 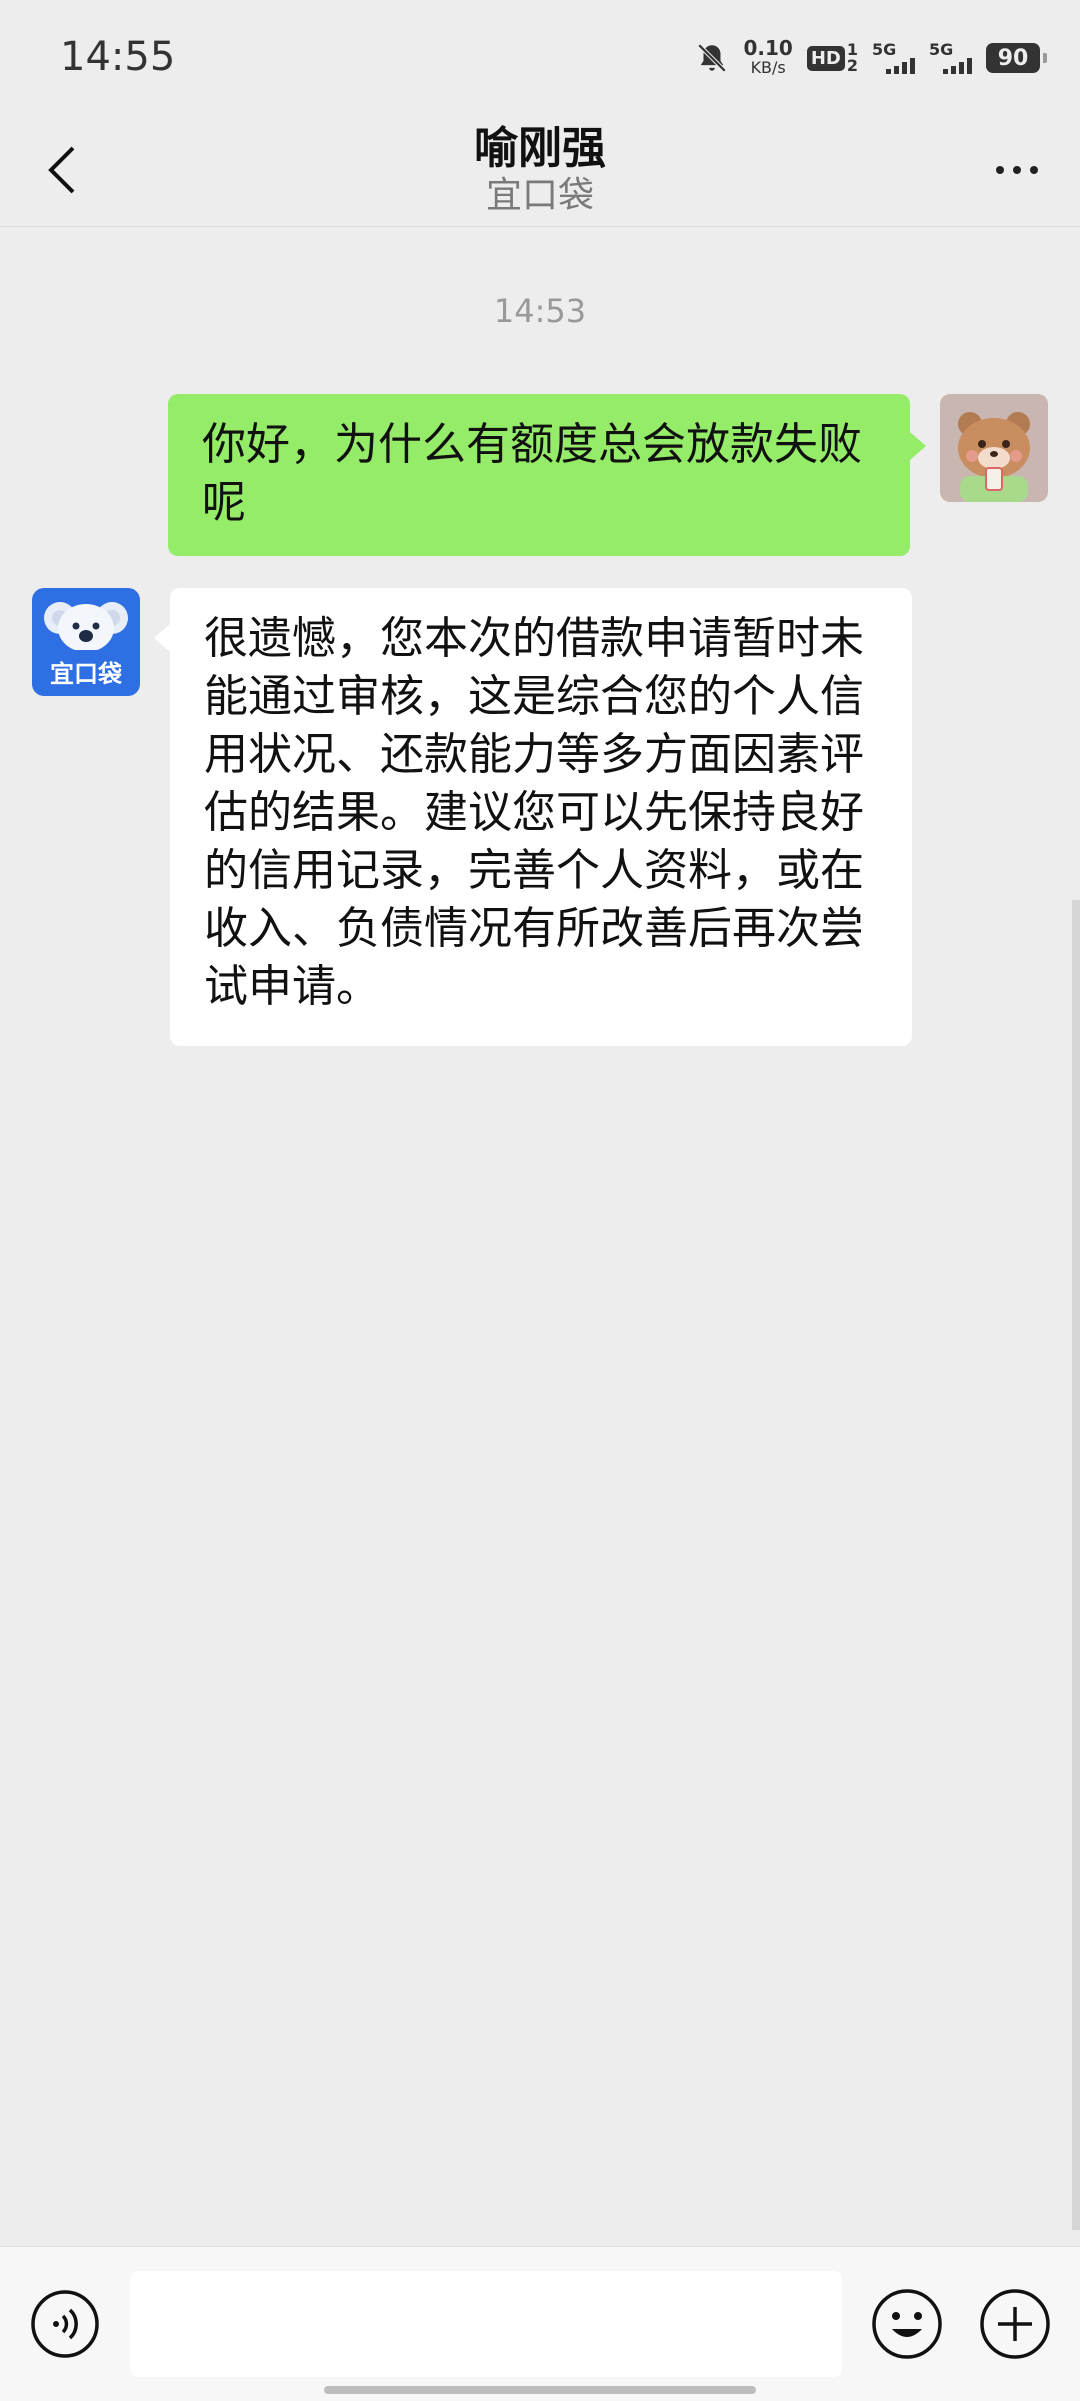 I want to click on voice-button, so click(x=65, y=2324).